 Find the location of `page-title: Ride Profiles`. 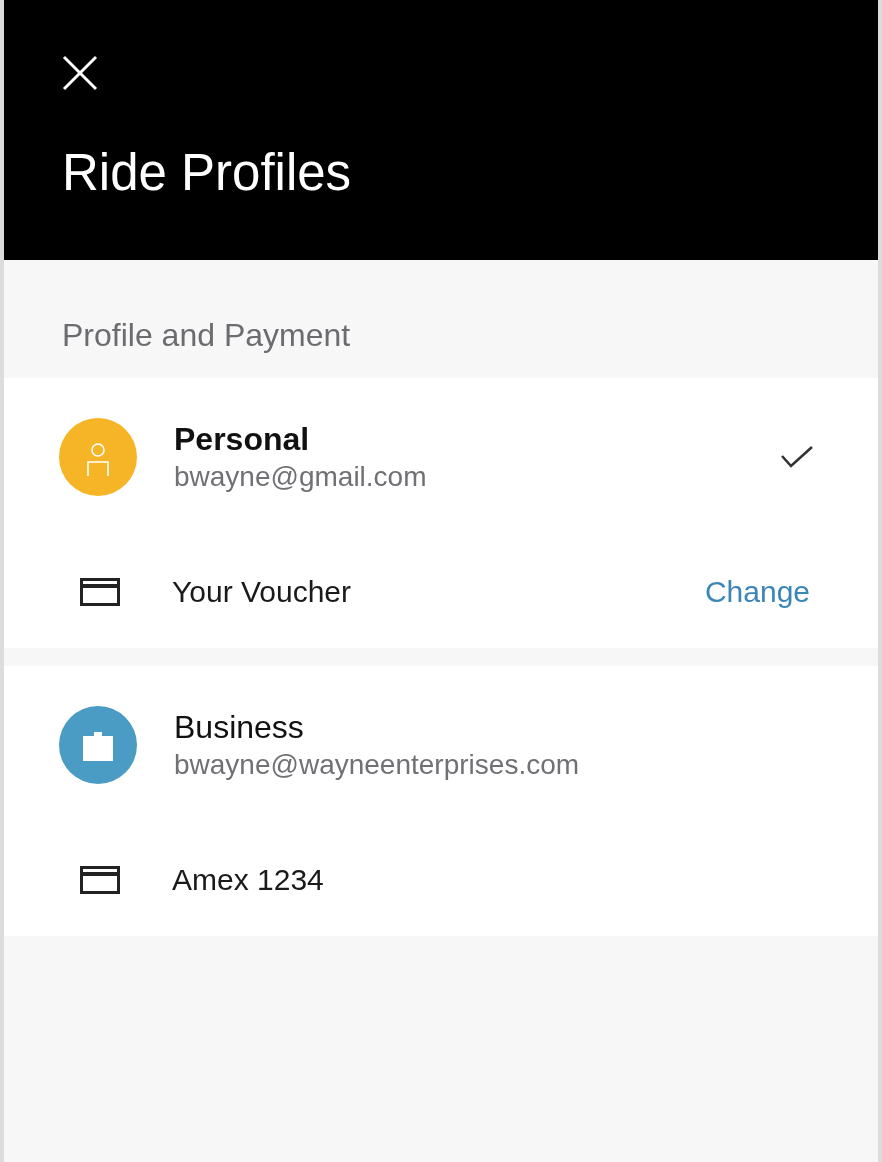

page-title: Ride Profiles is located at coordinates (207, 173).